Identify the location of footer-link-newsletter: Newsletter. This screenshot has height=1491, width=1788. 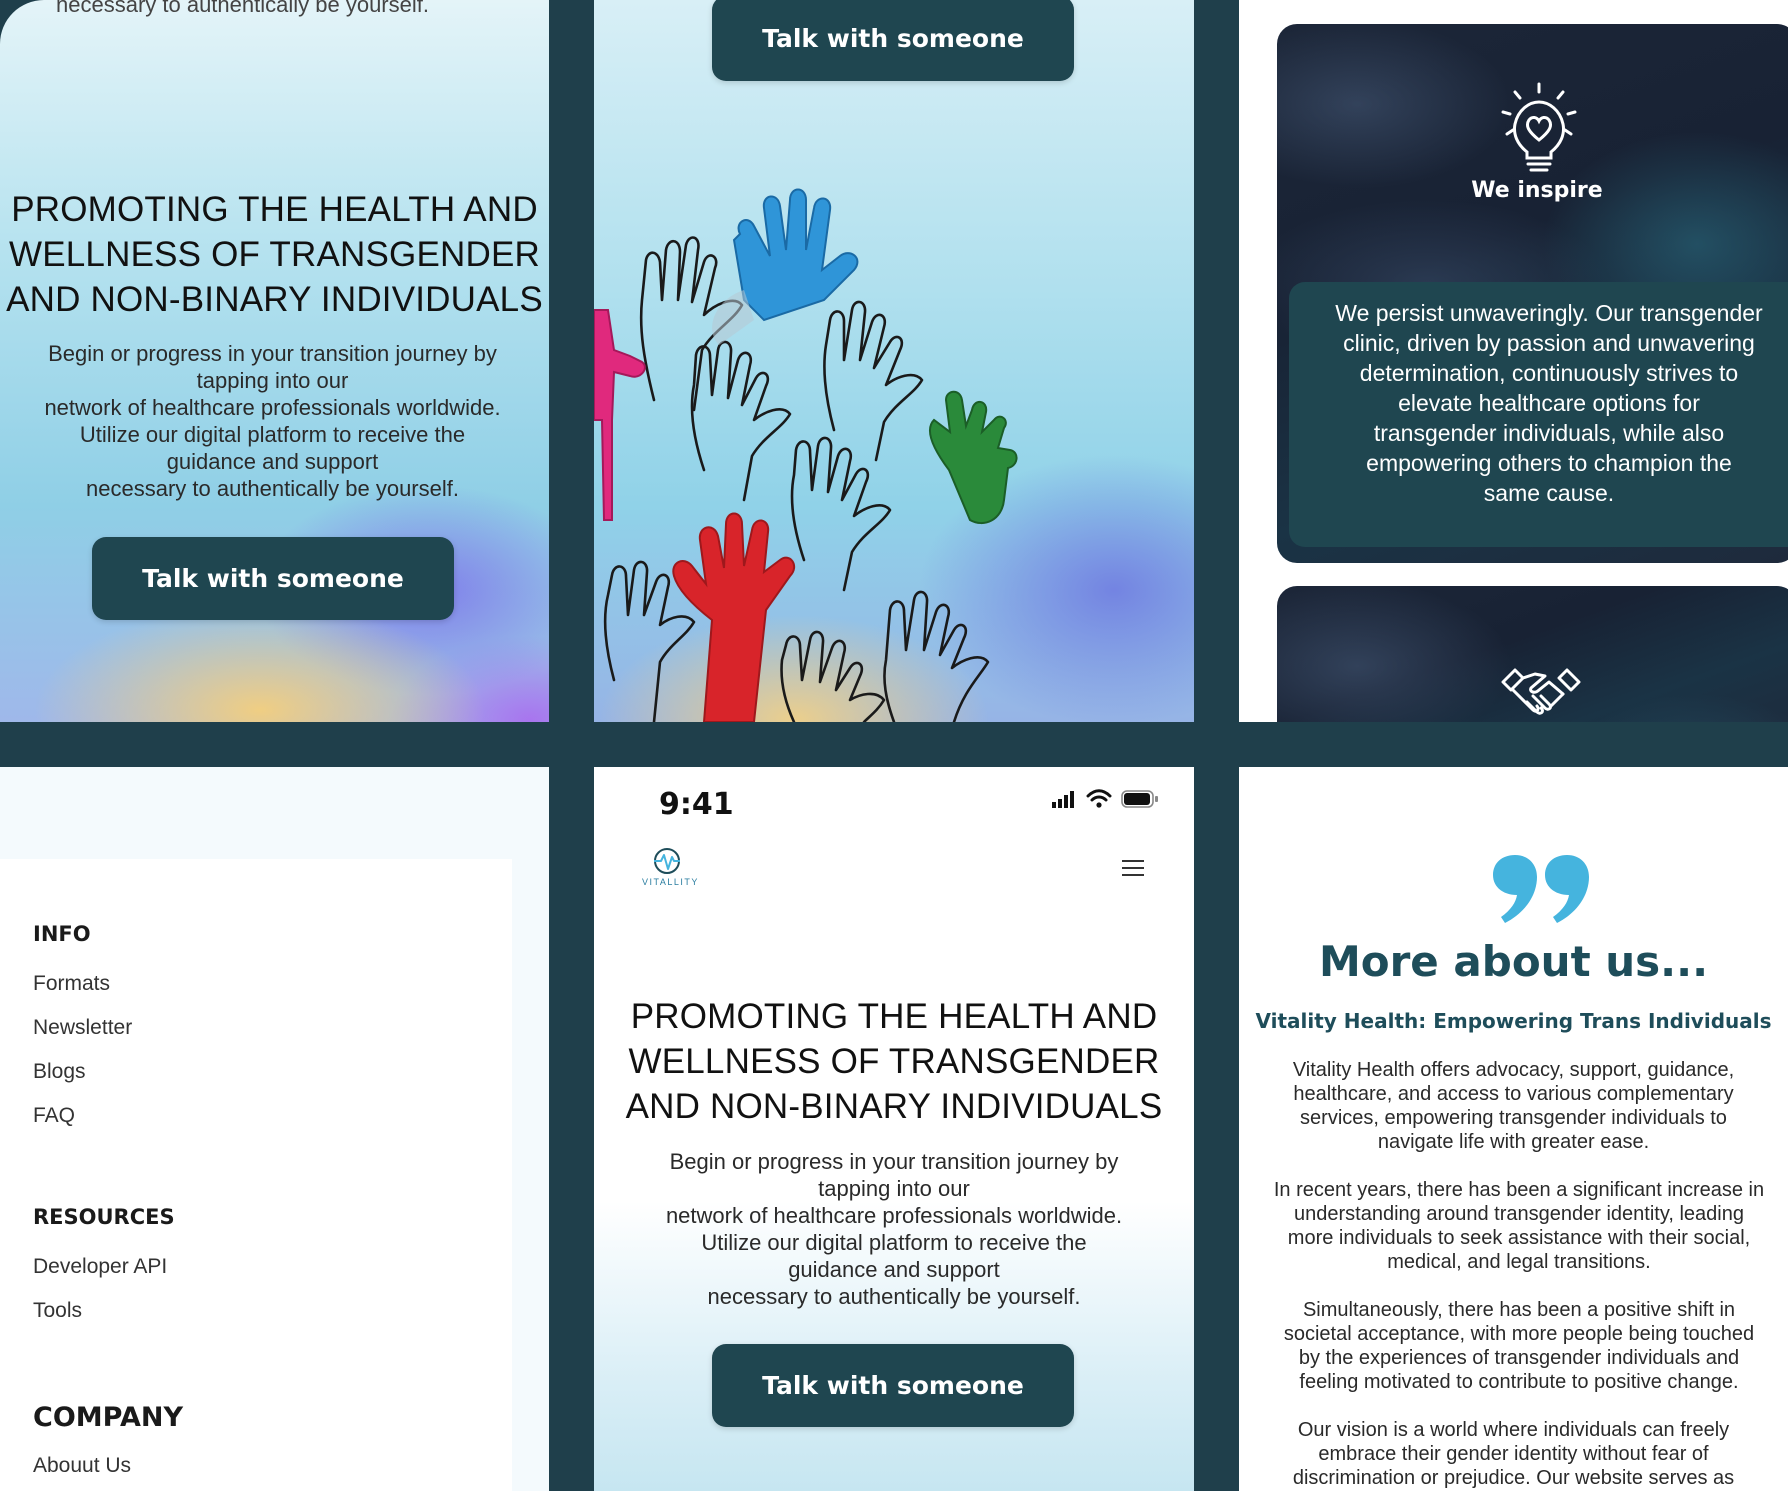
(82, 1028).